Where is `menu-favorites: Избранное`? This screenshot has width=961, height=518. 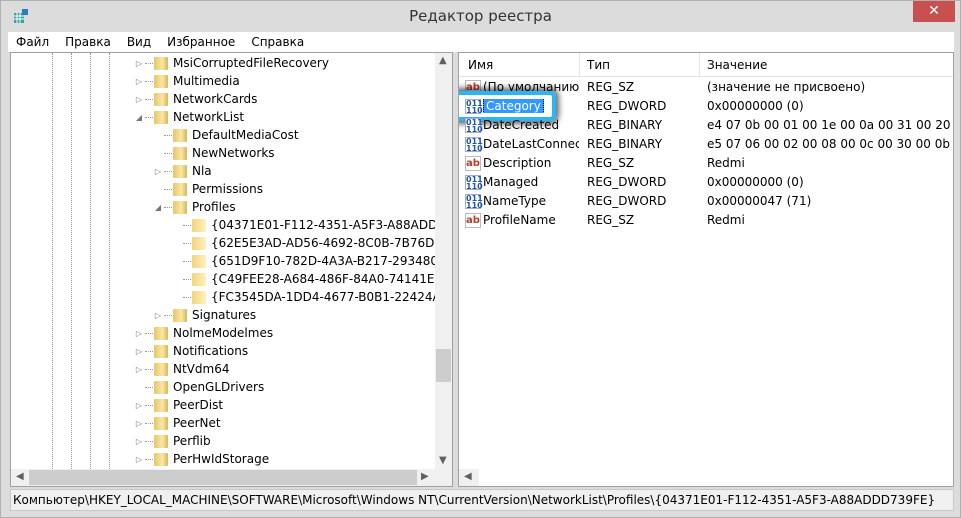 menu-favorites: Избранное is located at coordinates (201, 42).